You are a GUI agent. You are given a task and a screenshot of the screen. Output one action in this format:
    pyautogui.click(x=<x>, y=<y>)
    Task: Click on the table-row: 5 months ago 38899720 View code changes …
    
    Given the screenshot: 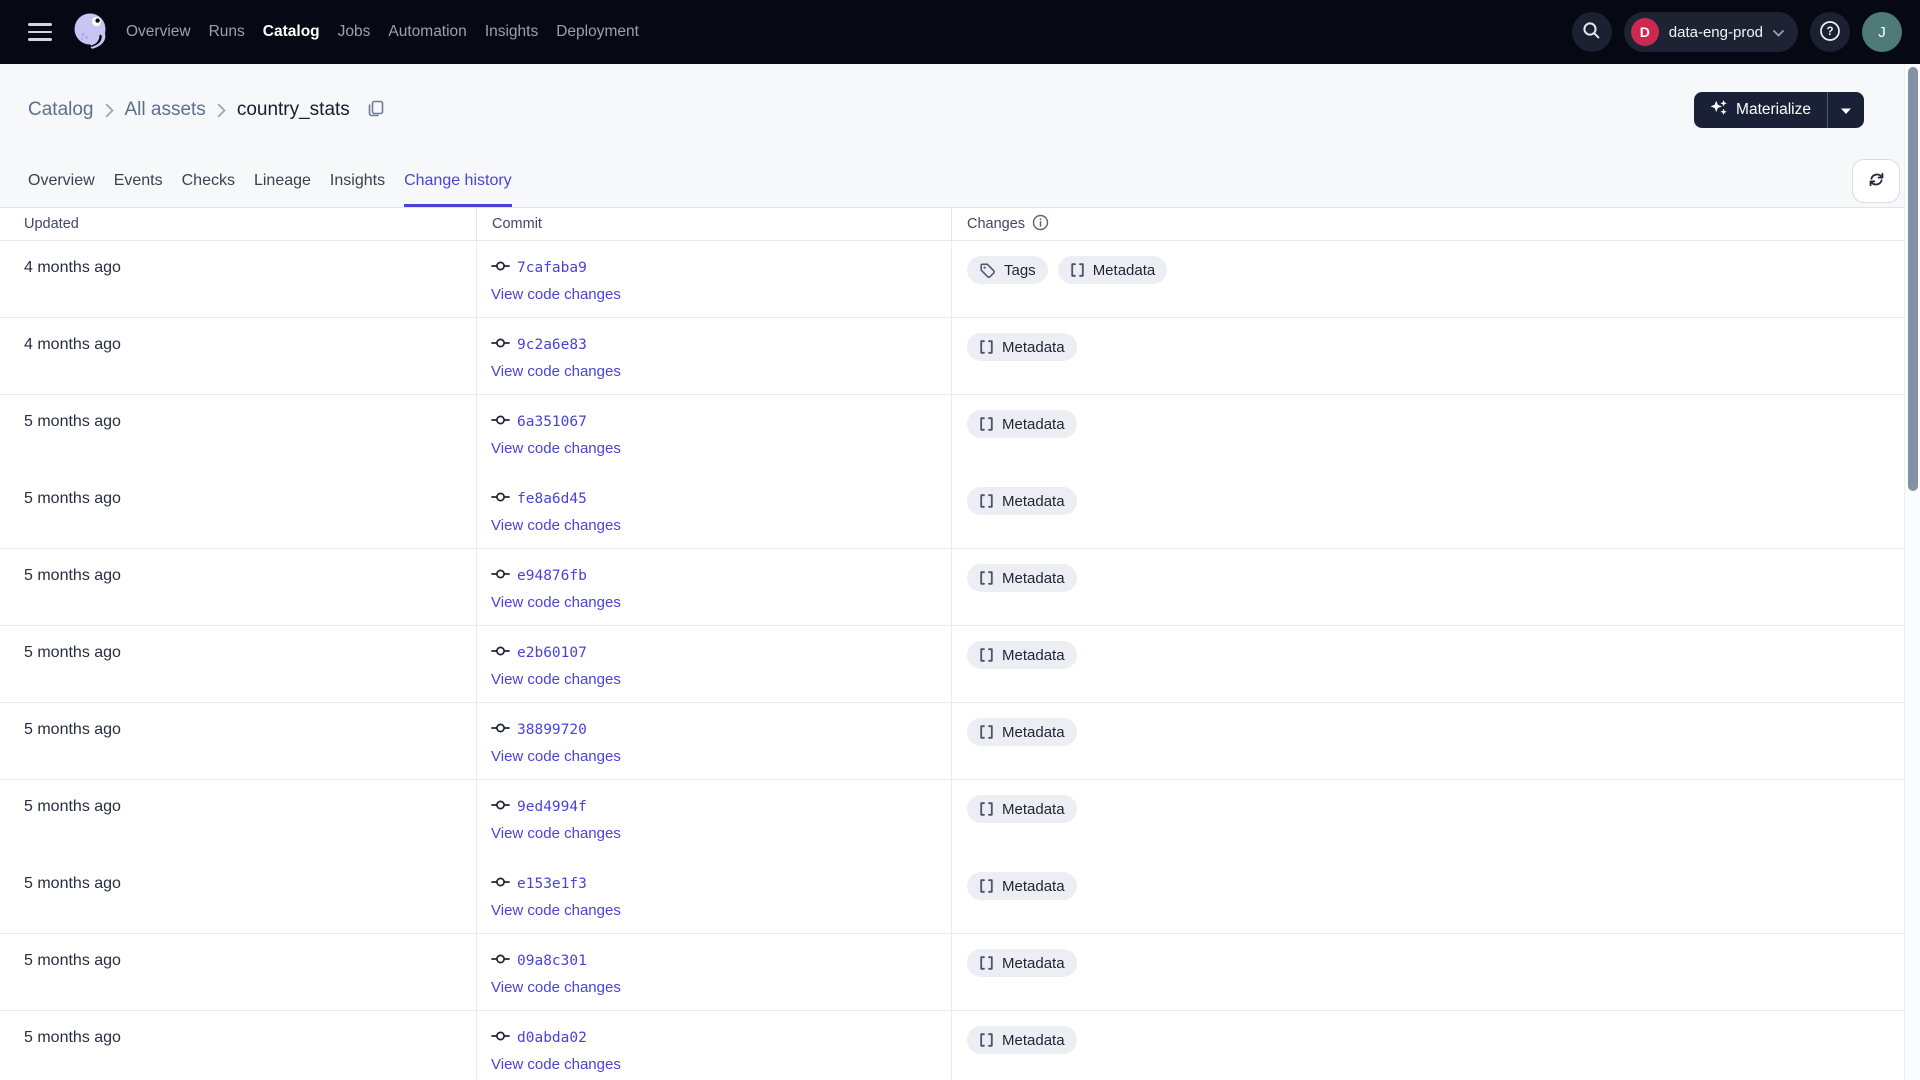 What is the action you would take?
    pyautogui.click(x=960, y=741)
    